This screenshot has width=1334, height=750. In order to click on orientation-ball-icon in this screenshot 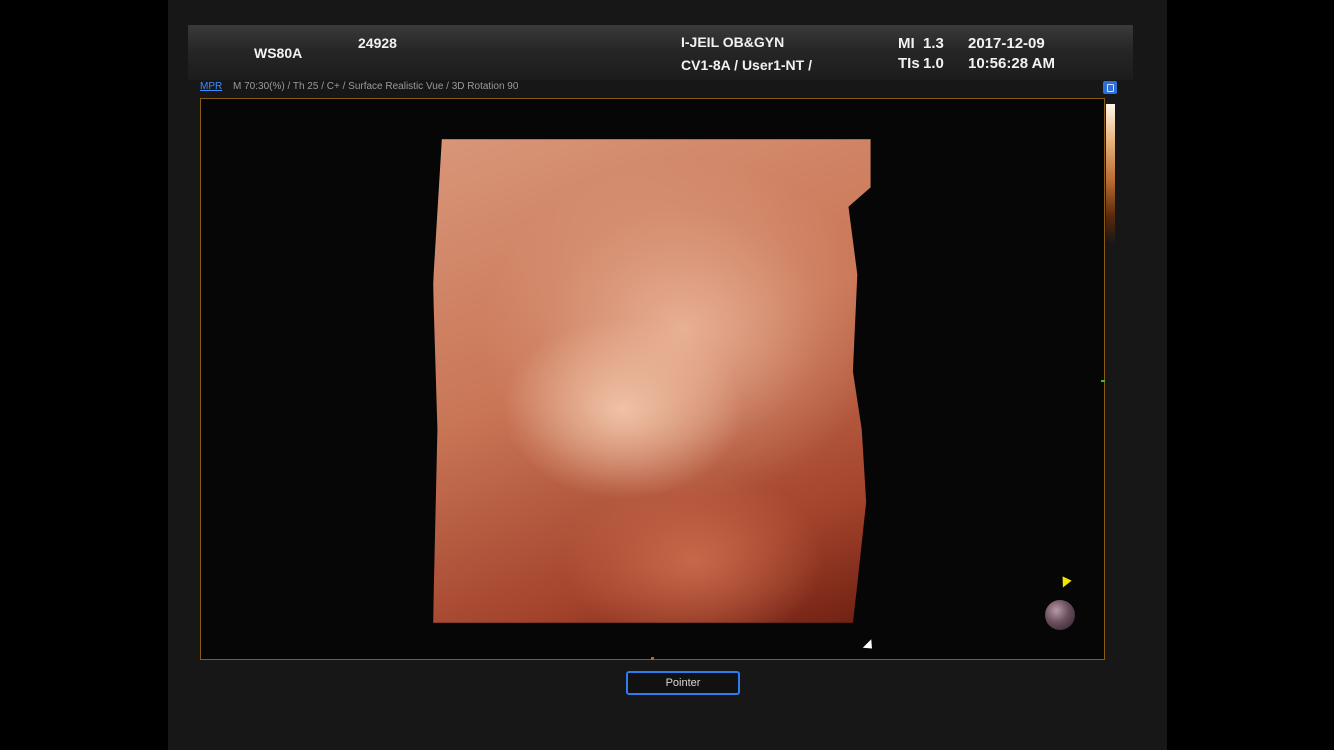, I will do `click(1060, 615)`.